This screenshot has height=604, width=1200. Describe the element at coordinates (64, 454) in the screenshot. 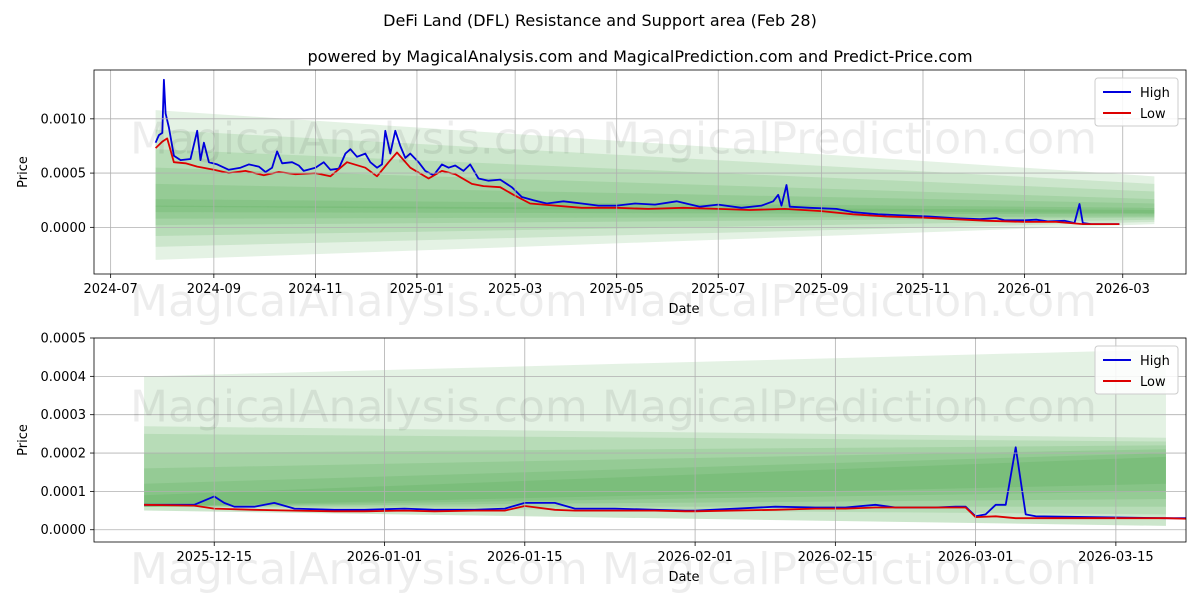

I see `y-tick-label: 0.0002` at that location.